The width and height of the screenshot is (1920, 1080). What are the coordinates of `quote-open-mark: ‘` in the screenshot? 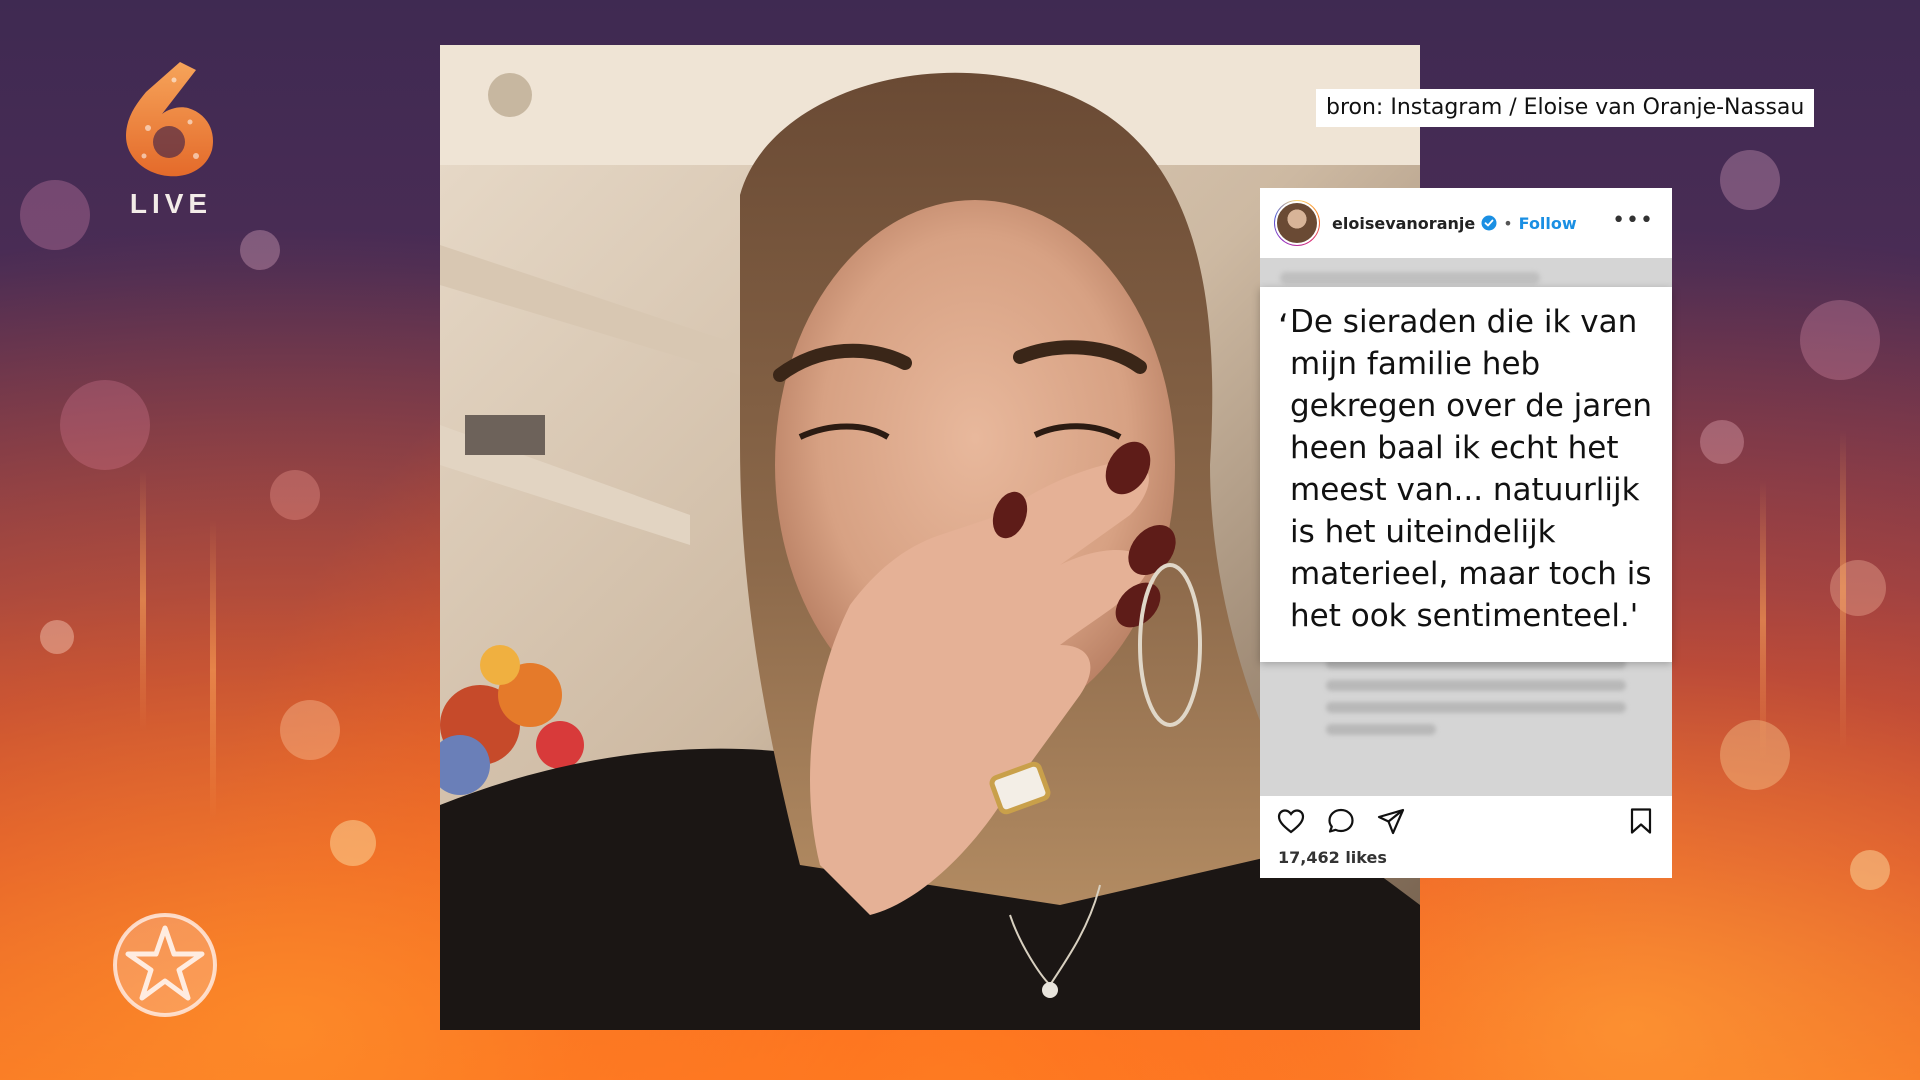 It's located at (1283, 327).